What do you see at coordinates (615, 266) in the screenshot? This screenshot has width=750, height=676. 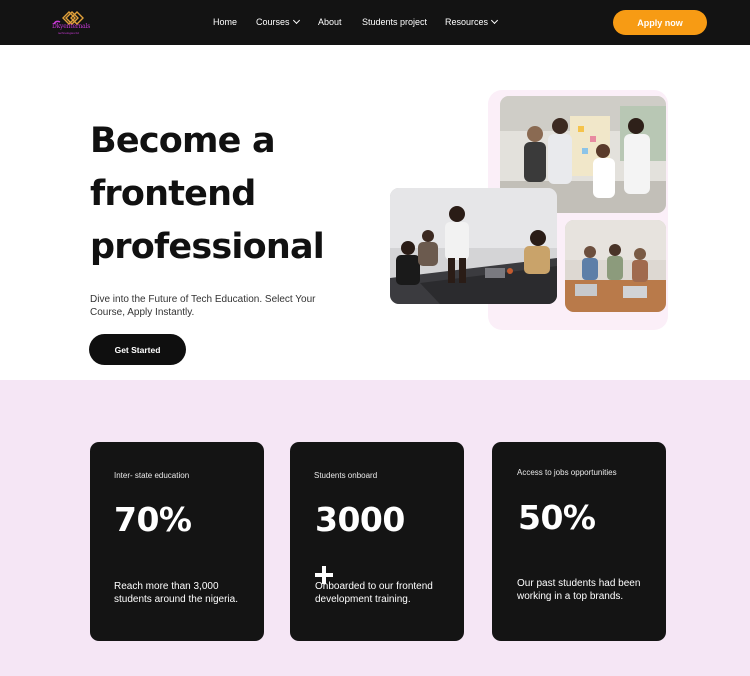 I see `classroom-photo` at bounding box center [615, 266].